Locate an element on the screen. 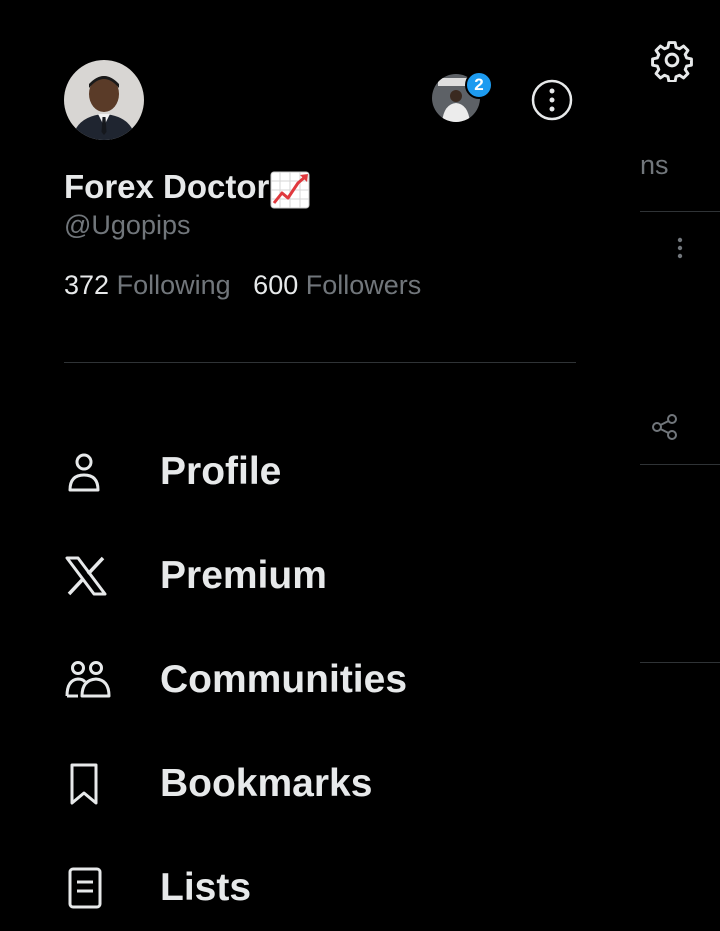  background-share-icon is located at coordinates (664, 427).